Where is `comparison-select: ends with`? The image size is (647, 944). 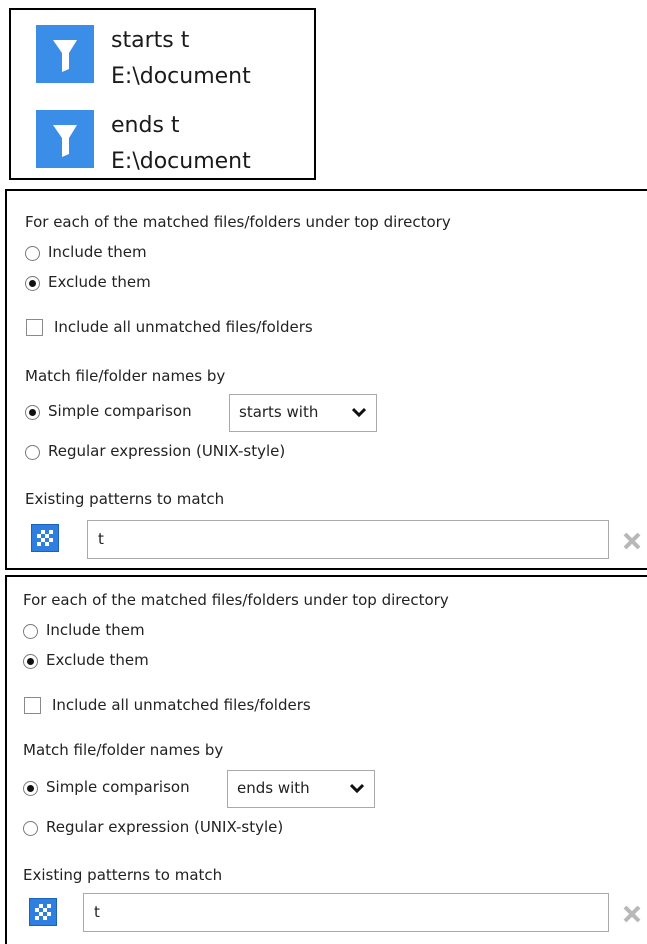
comparison-select: ends with is located at coordinates (301, 789).